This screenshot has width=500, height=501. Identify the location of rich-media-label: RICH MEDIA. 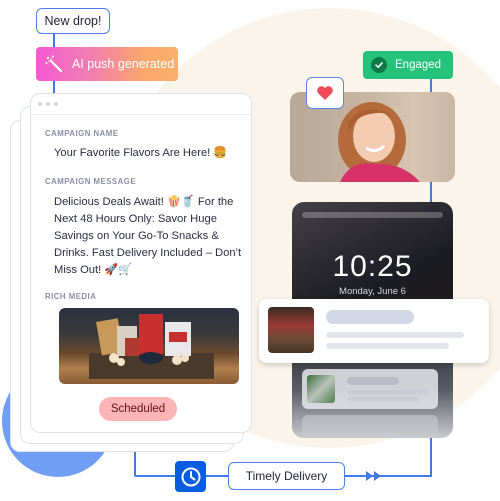
(71, 296).